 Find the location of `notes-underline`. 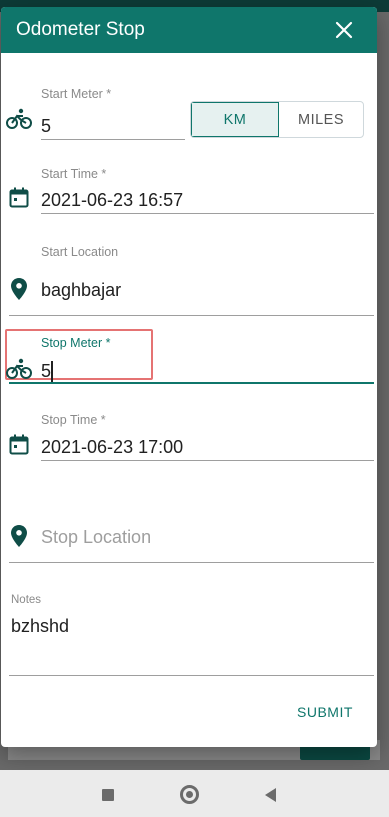

notes-underline is located at coordinates (191, 675).